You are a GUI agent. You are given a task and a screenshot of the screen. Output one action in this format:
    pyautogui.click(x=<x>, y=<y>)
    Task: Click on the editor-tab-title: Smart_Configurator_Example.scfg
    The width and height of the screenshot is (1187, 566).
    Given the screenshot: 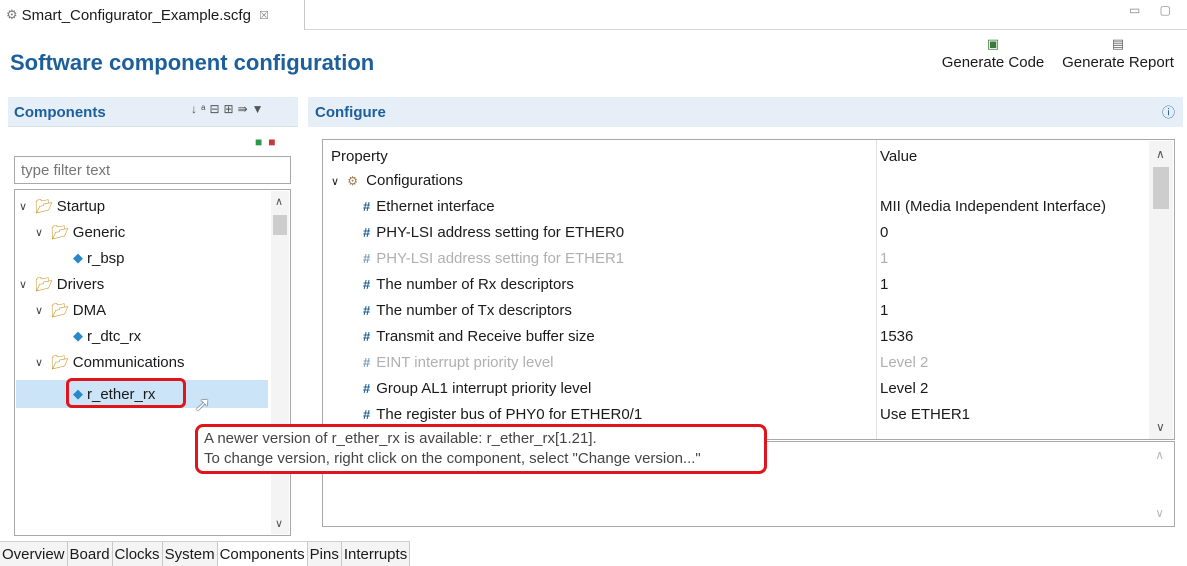 What is the action you would take?
    pyautogui.click(x=136, y=15)
    